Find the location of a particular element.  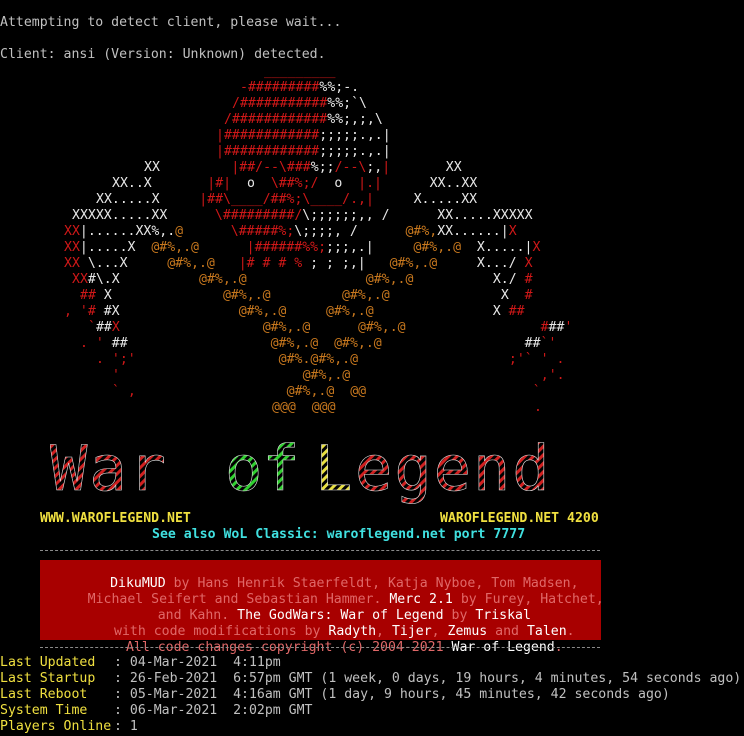

stat-row: System Time : 06-Mar-2021 2:02pm GMT is located at coordinates (156, 711).